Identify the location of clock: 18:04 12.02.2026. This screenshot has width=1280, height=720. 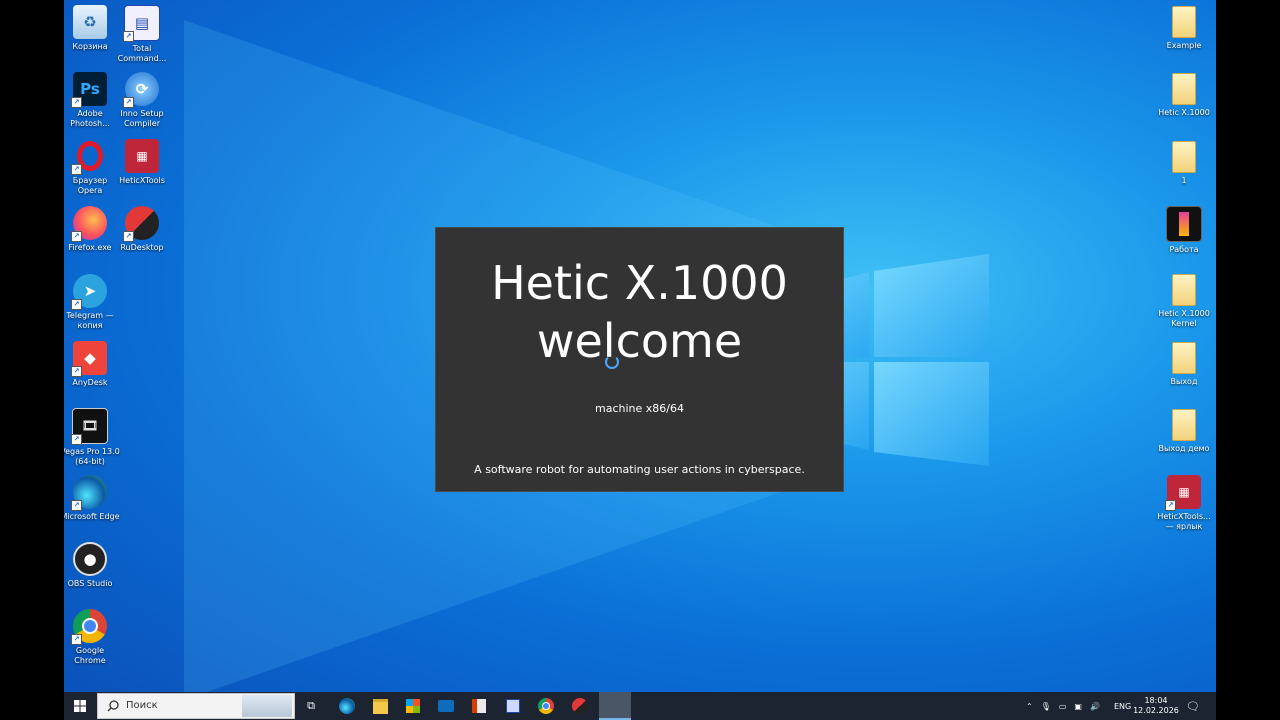
(1156, 706).